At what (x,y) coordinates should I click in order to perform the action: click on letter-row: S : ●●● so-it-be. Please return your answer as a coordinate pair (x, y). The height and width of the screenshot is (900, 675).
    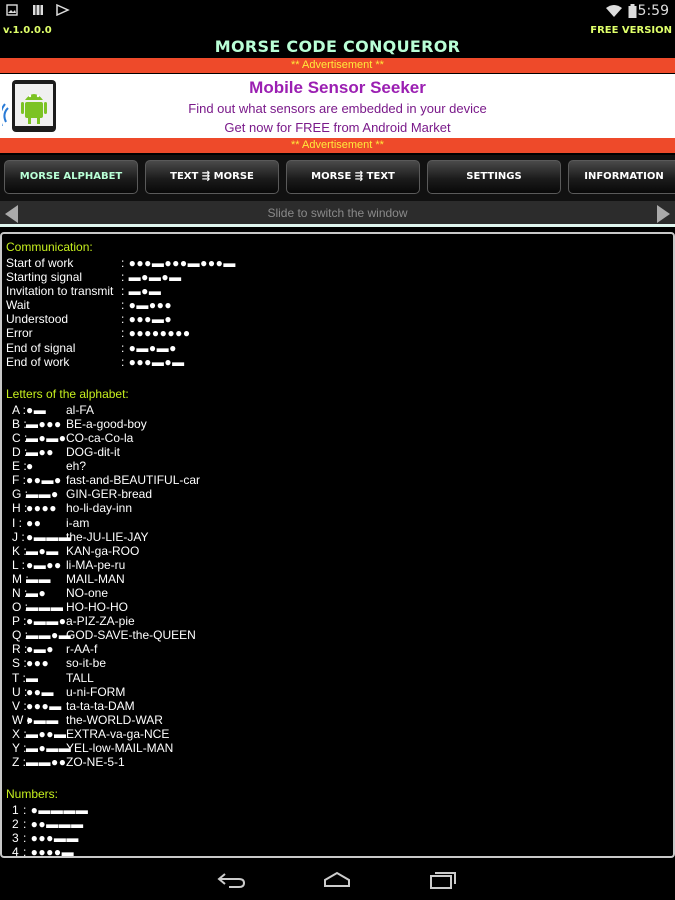
    Looking at the image, I should click on (336, 663).